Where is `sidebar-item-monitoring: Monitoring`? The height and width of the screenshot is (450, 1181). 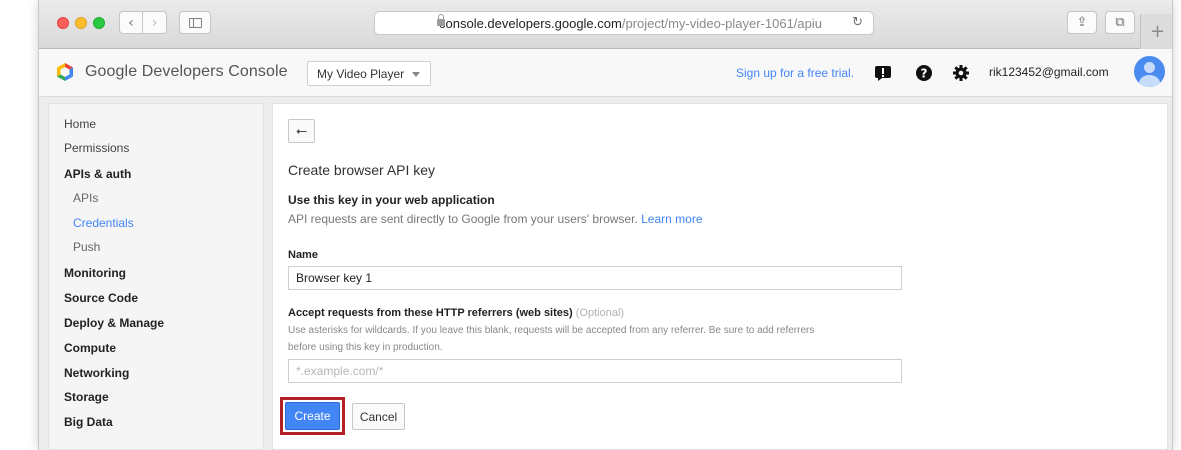
sidebar-item-monitoring: Monitoring is located at coordinates (95, 273).